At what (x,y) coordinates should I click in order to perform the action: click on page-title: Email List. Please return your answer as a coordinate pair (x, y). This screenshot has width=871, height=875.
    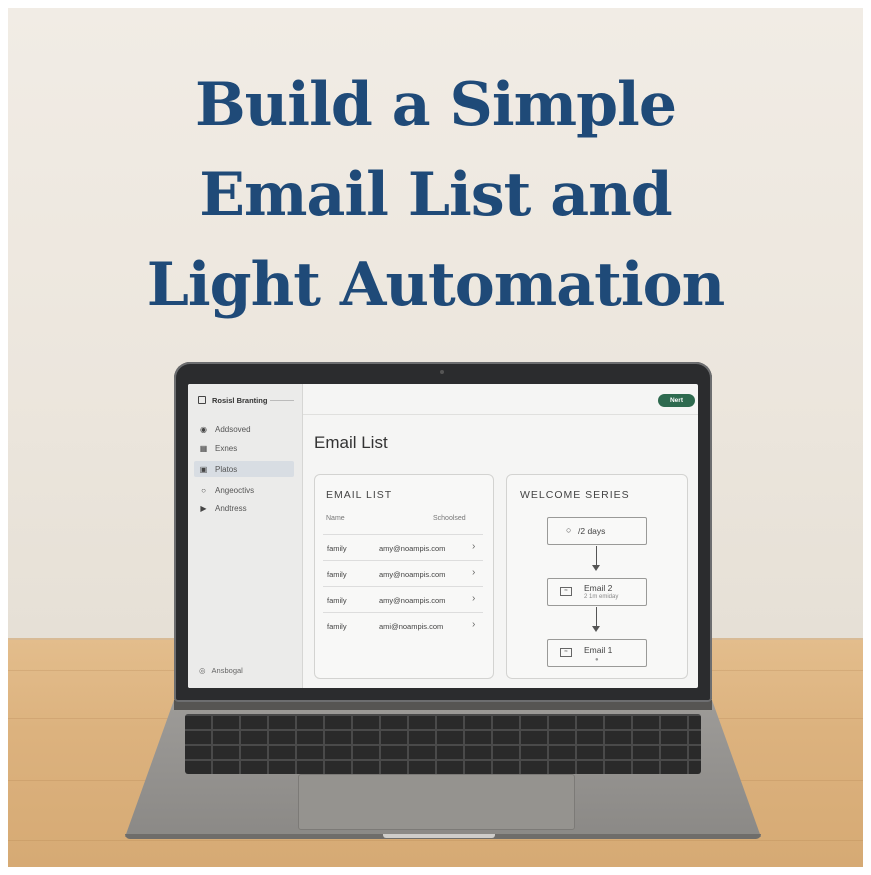
    Looking at the image, I should click on (351, 442).